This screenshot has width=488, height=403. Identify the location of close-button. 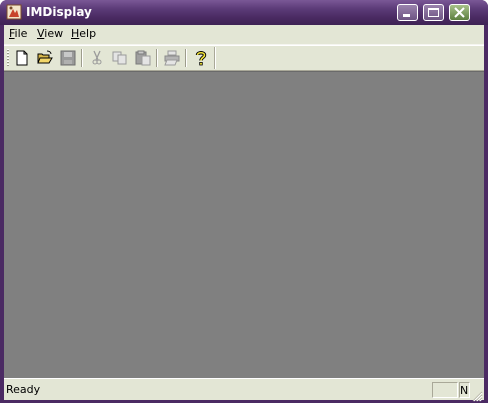
(459, 12).